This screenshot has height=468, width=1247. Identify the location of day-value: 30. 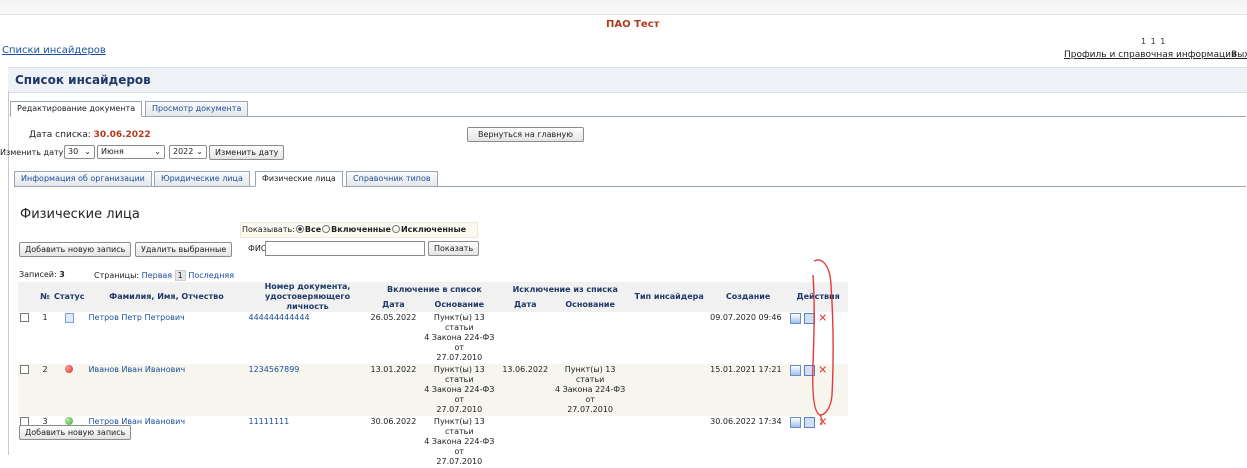
(73, 151).